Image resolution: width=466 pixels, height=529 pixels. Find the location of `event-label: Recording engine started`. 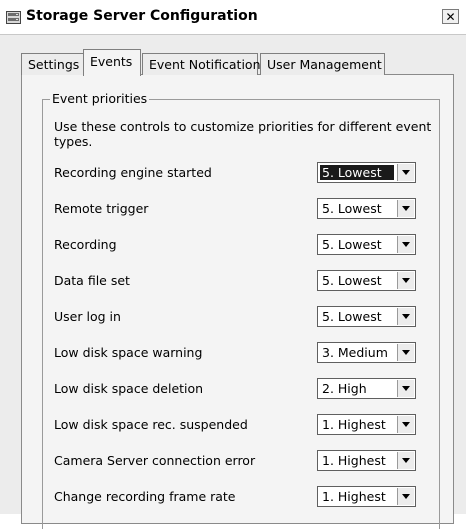

event-label: Recording engine started is located at coordinates (133, 172).